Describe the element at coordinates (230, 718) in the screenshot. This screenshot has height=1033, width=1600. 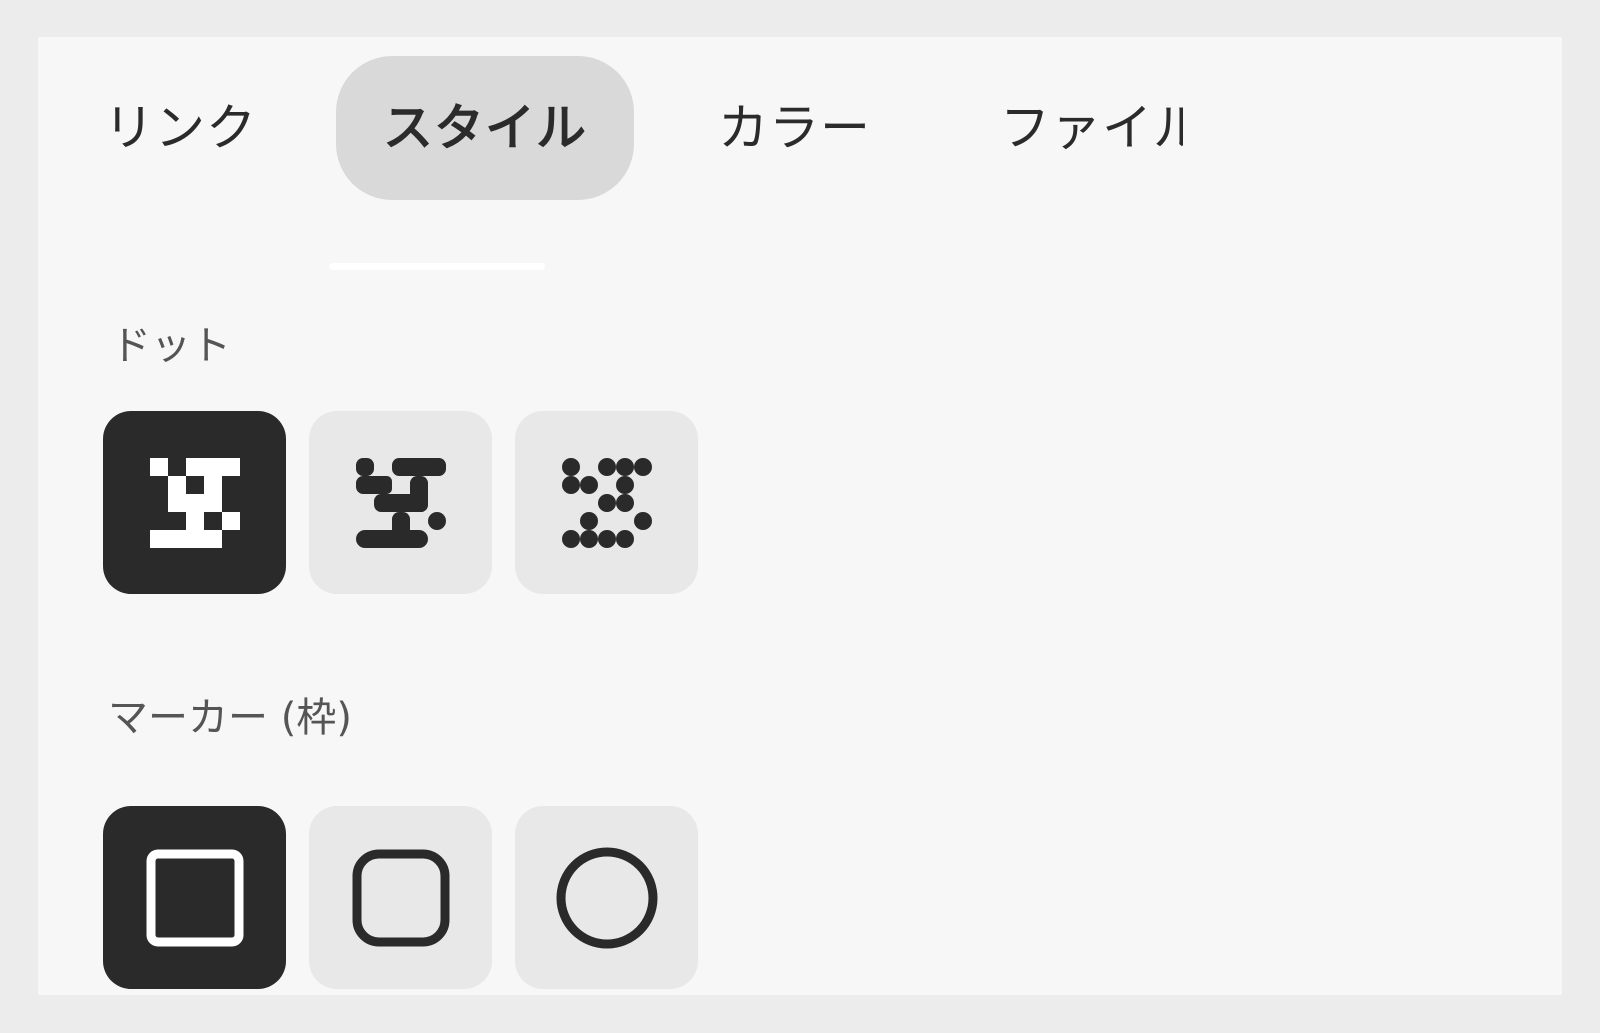
I see `marker-section-label: マーカー (枠)` at that location.